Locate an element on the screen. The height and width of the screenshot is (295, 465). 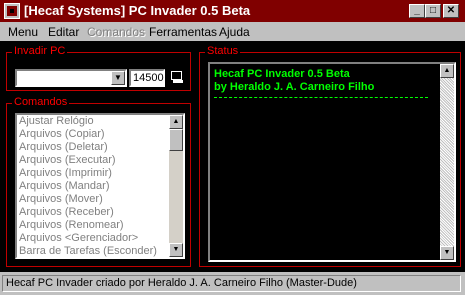
invadir-pc-title: Invadir PC is located at coordinates (40, 51).